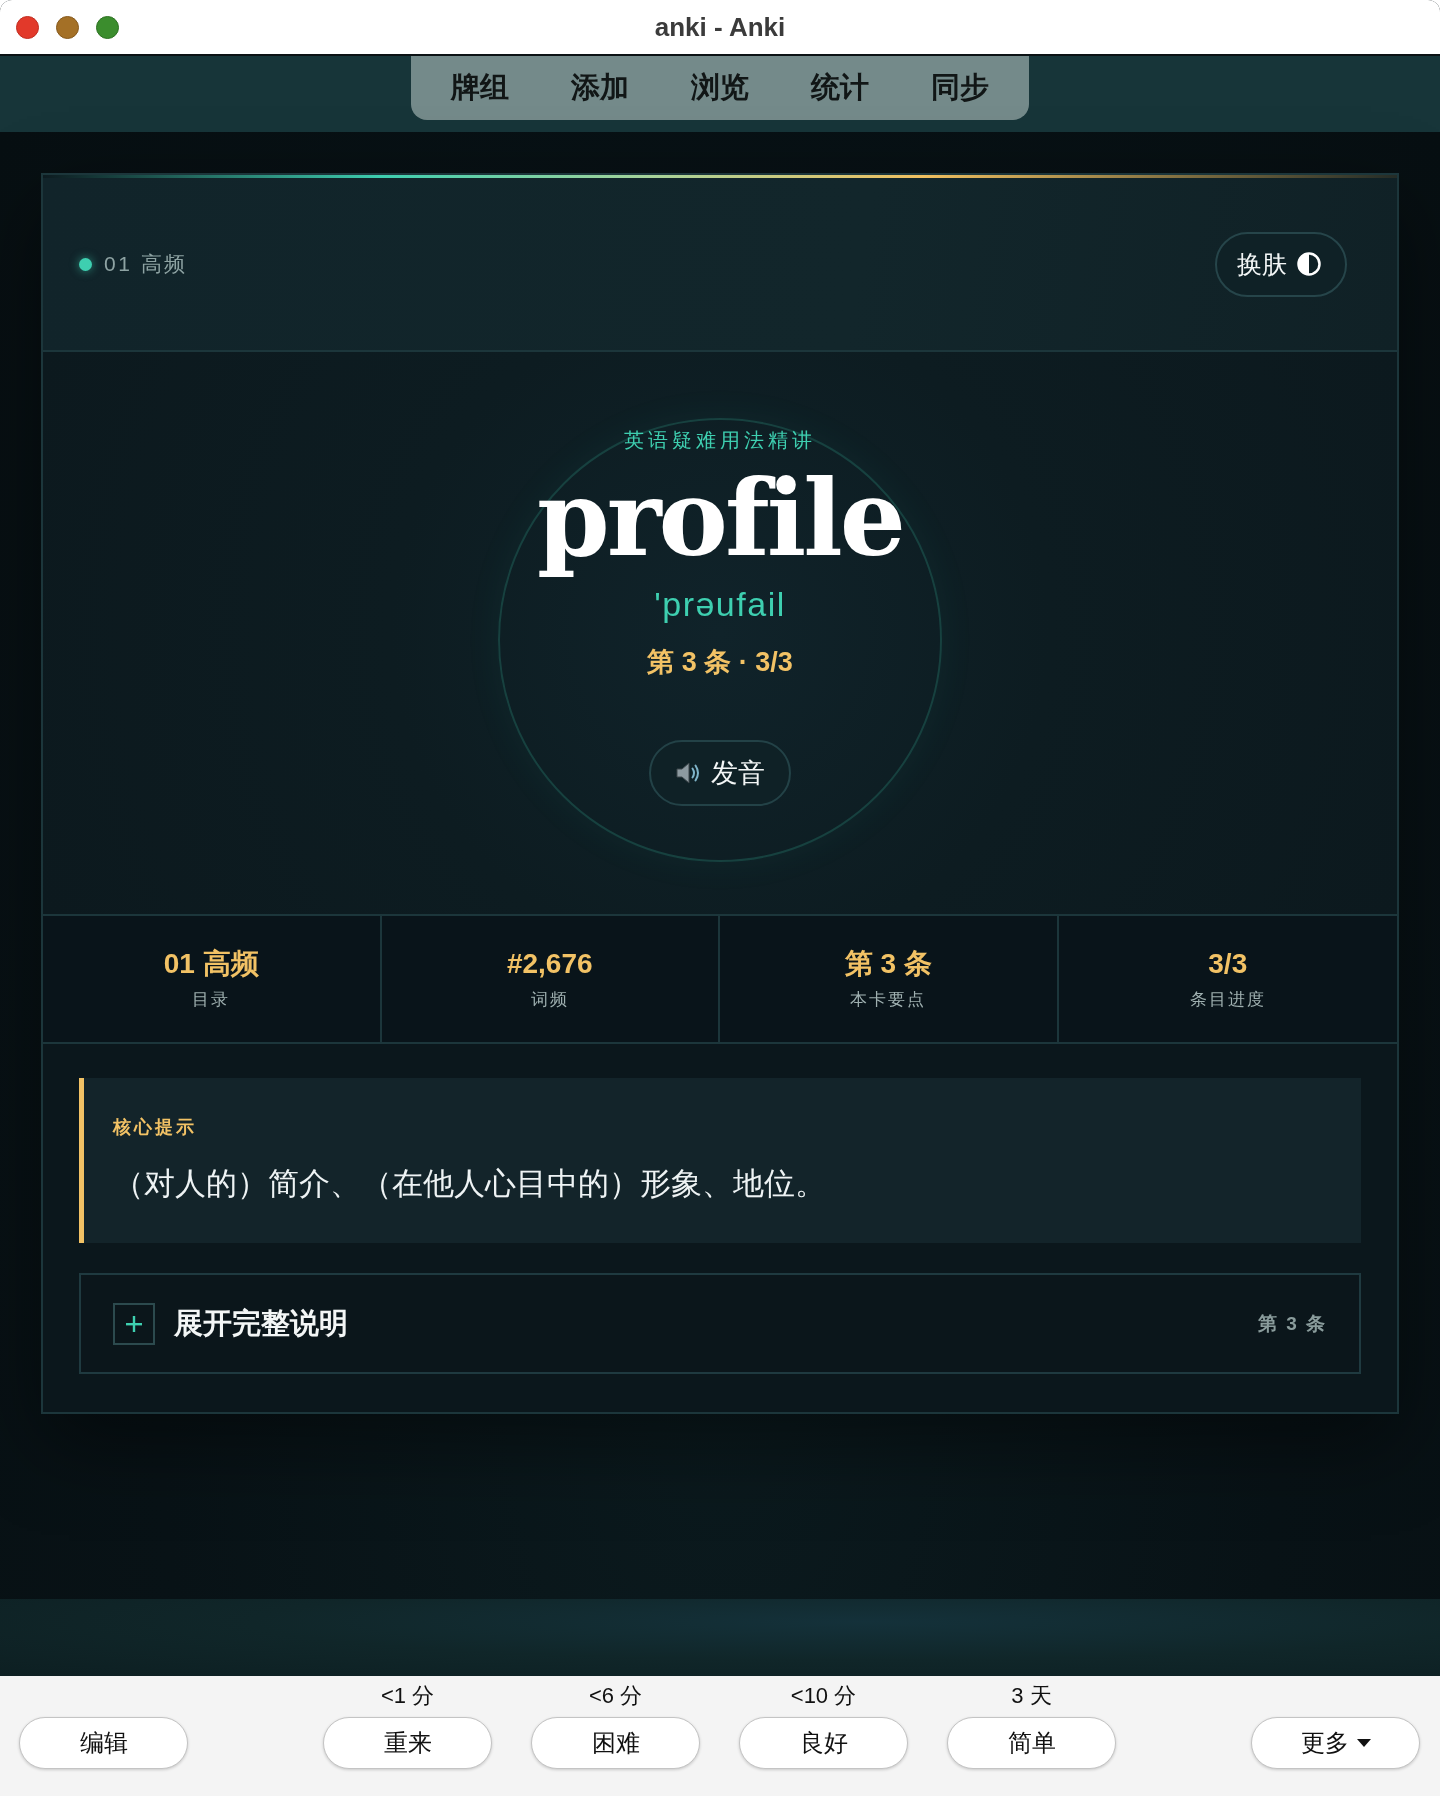  I want to click on nav-link: 牌组, so click(480, 88).